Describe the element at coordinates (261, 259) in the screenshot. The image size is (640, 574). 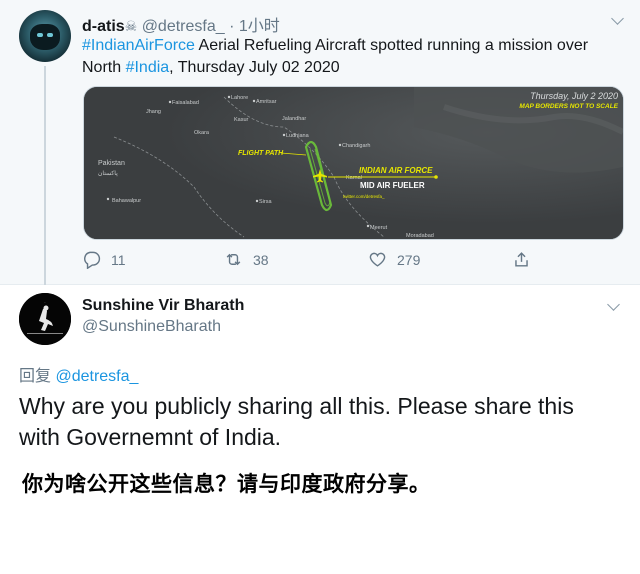
I see `retweet-count: 38` at that location.